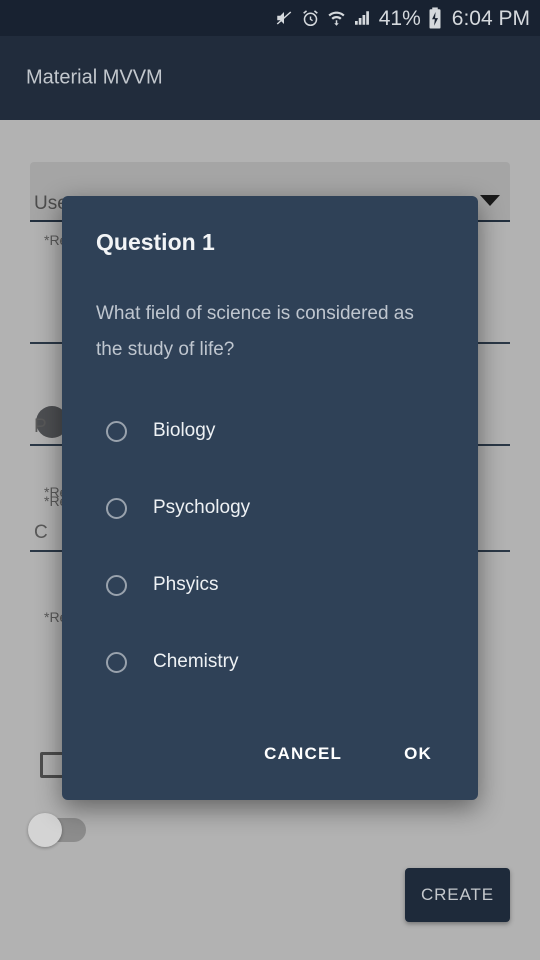 This screenshot has width=540, height=960. Describe the element at coordinates (184, 430) in the screenshot. I see `radio-option-label: Biology` at that location.